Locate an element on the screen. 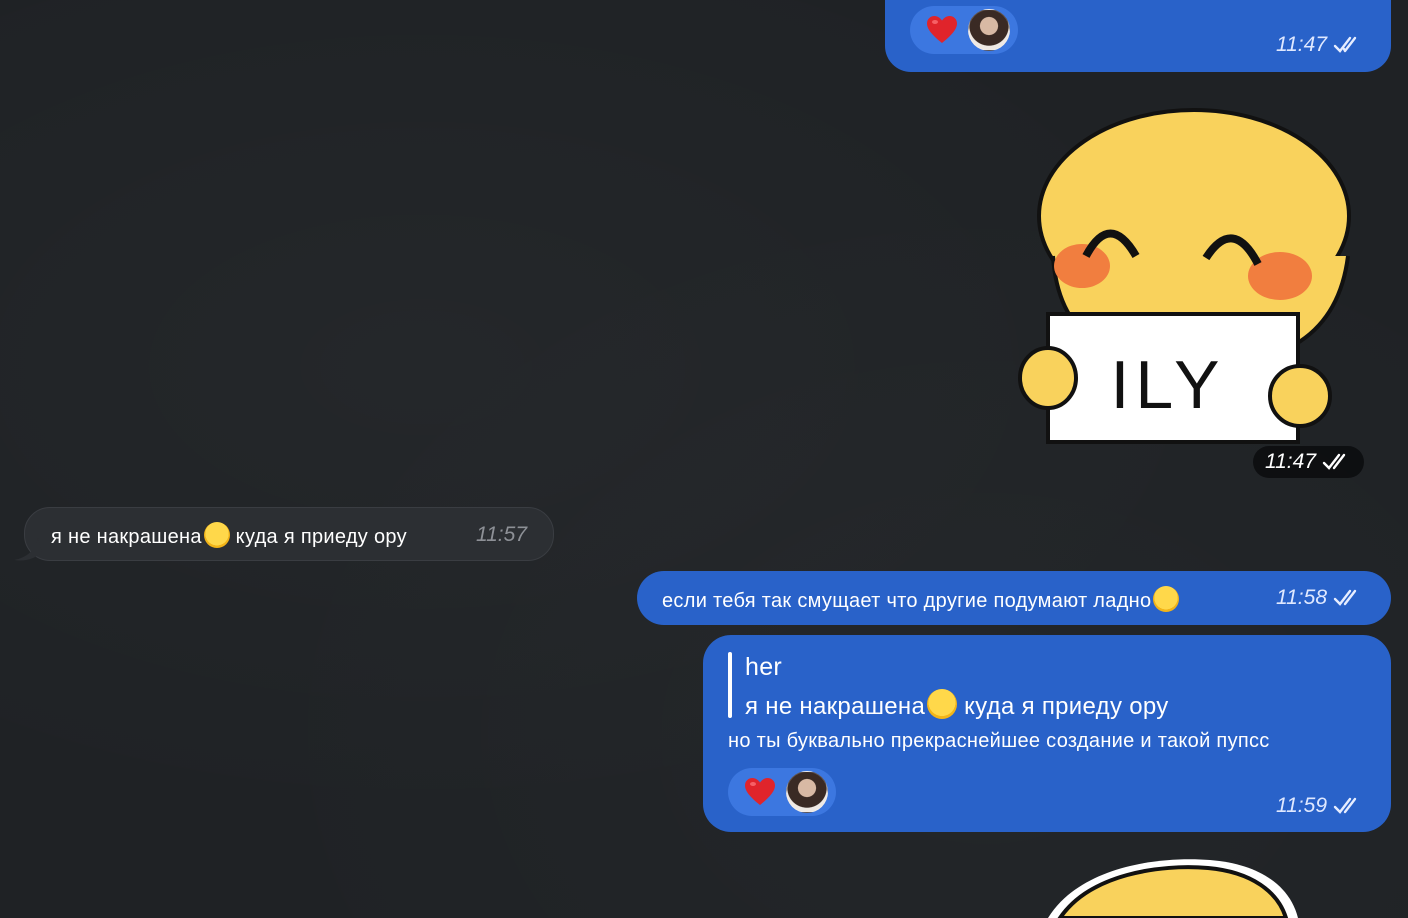  message-text: я не накрашена куда я приеду ору is located at coordinates (229, 535).